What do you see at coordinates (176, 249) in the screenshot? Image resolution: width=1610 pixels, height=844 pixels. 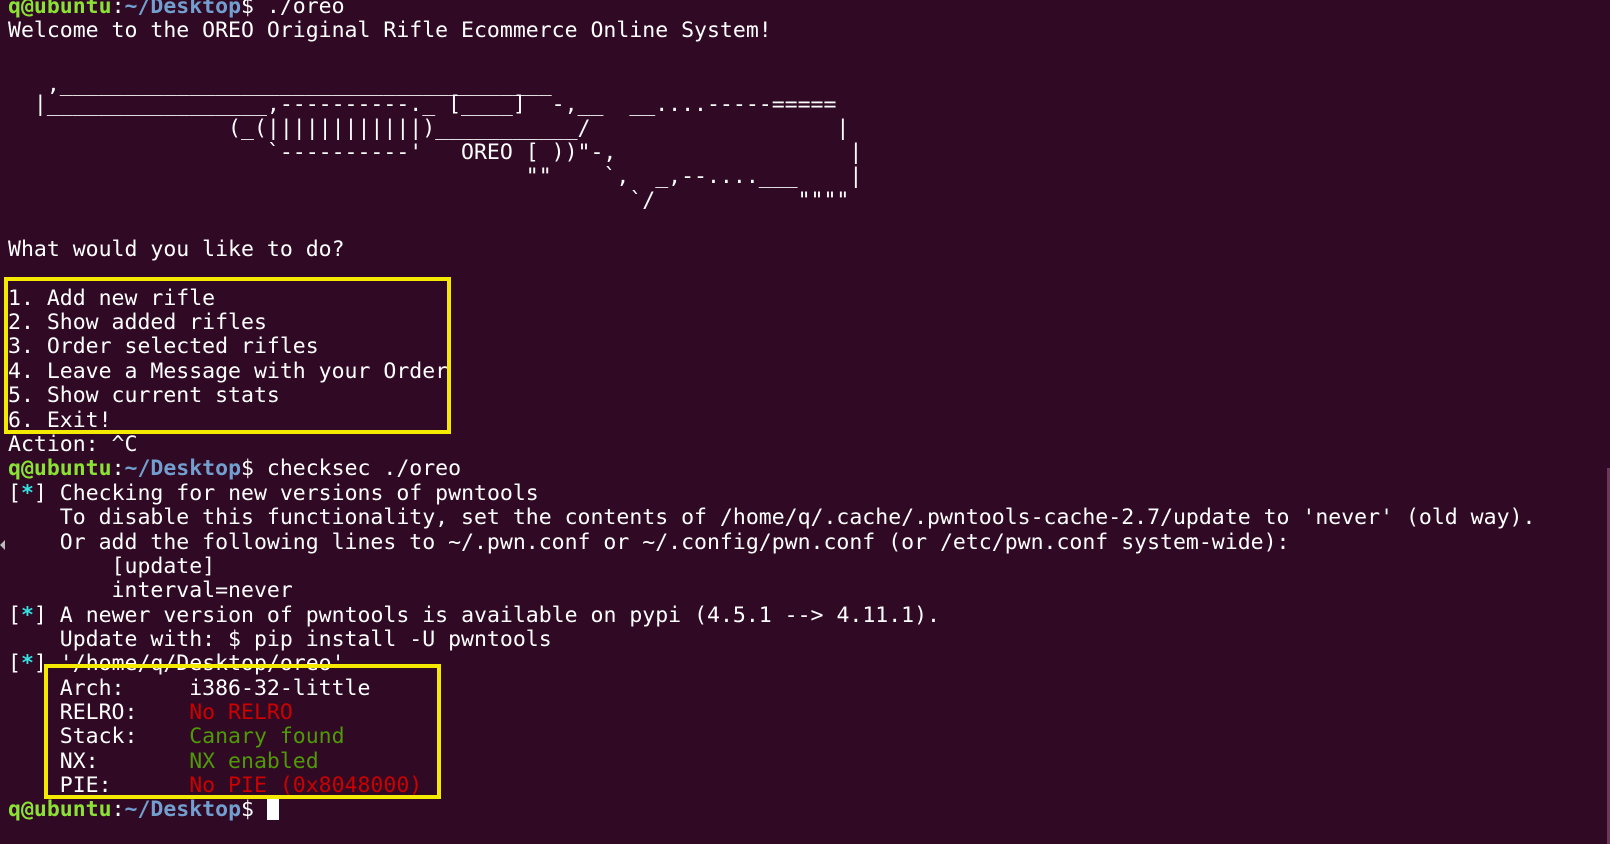 I see `menu-question: What would you like to do?` at bounding box center [176, 249].